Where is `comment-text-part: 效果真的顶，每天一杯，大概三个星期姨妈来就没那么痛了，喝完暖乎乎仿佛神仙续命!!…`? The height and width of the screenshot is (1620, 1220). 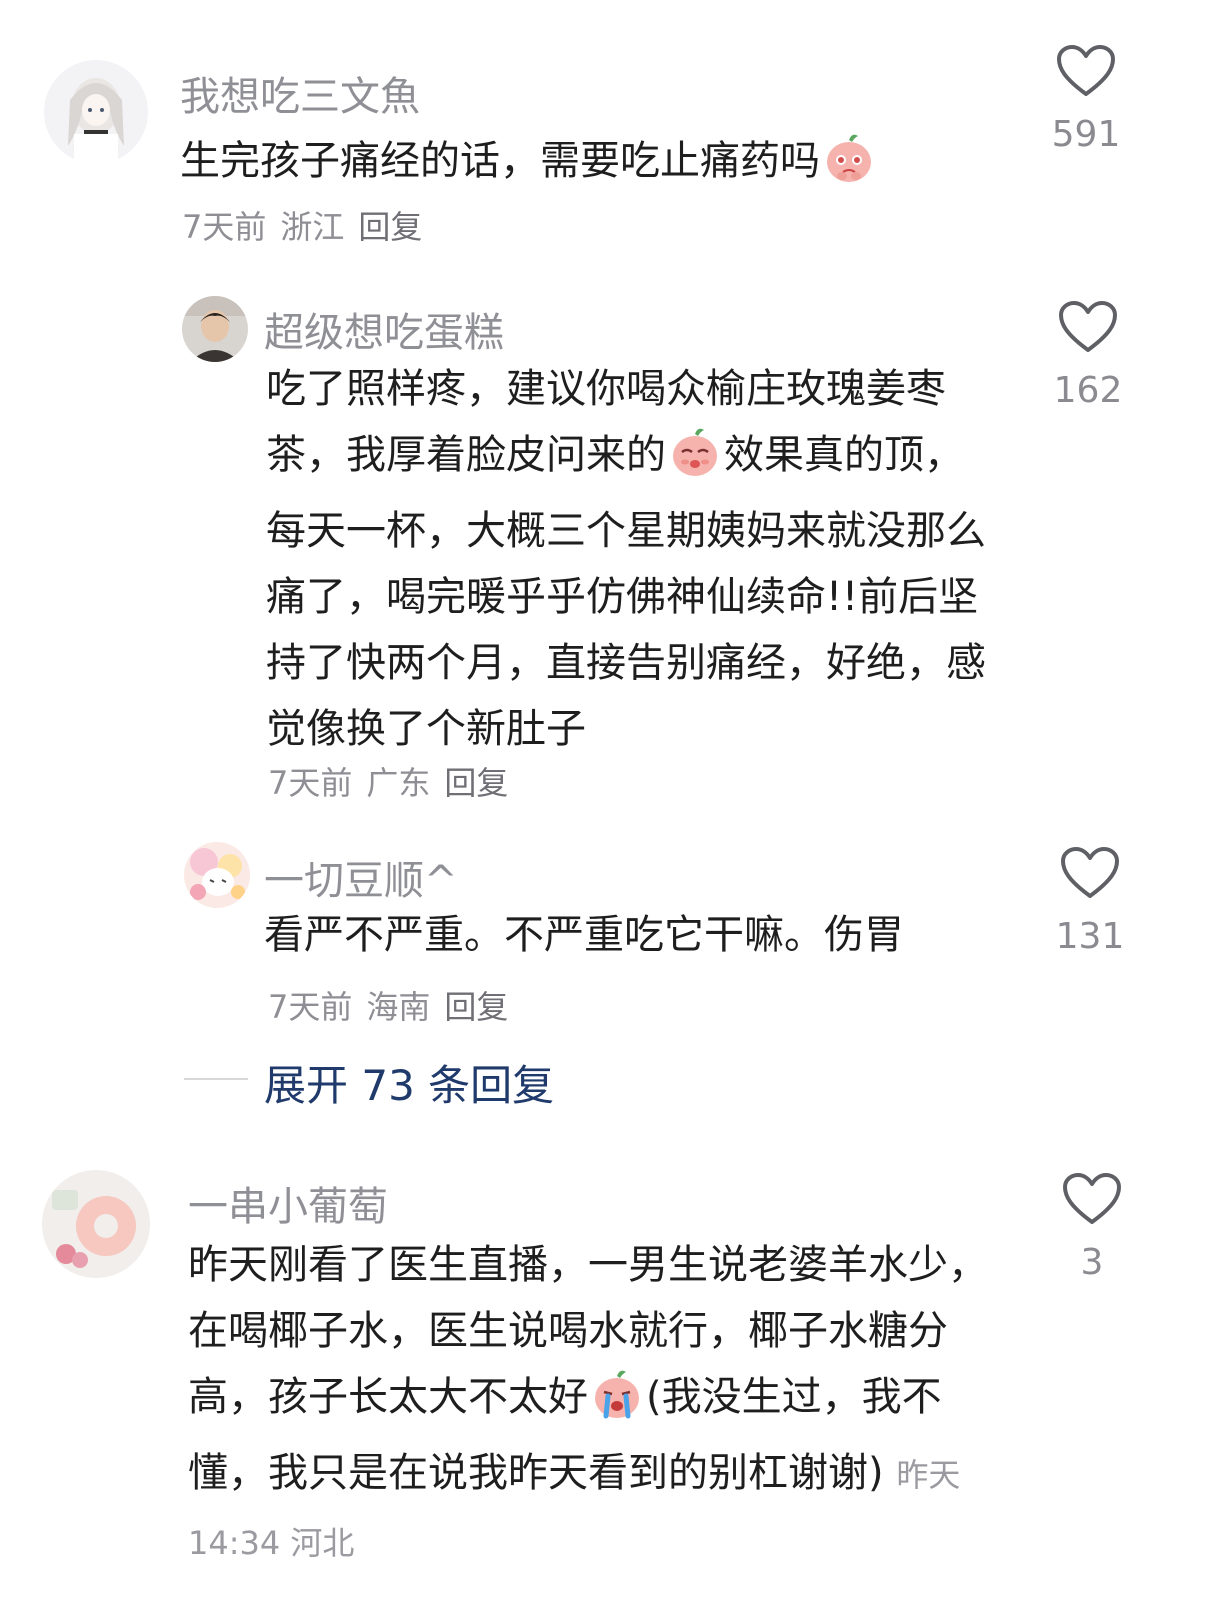 comment-text-part: 效果真的顶，每天一杯，大概三个星期姨妈来就没那么痛了，喝完暖乎乎仿佛神仙续命!!… is located at coordinates (626, 592).